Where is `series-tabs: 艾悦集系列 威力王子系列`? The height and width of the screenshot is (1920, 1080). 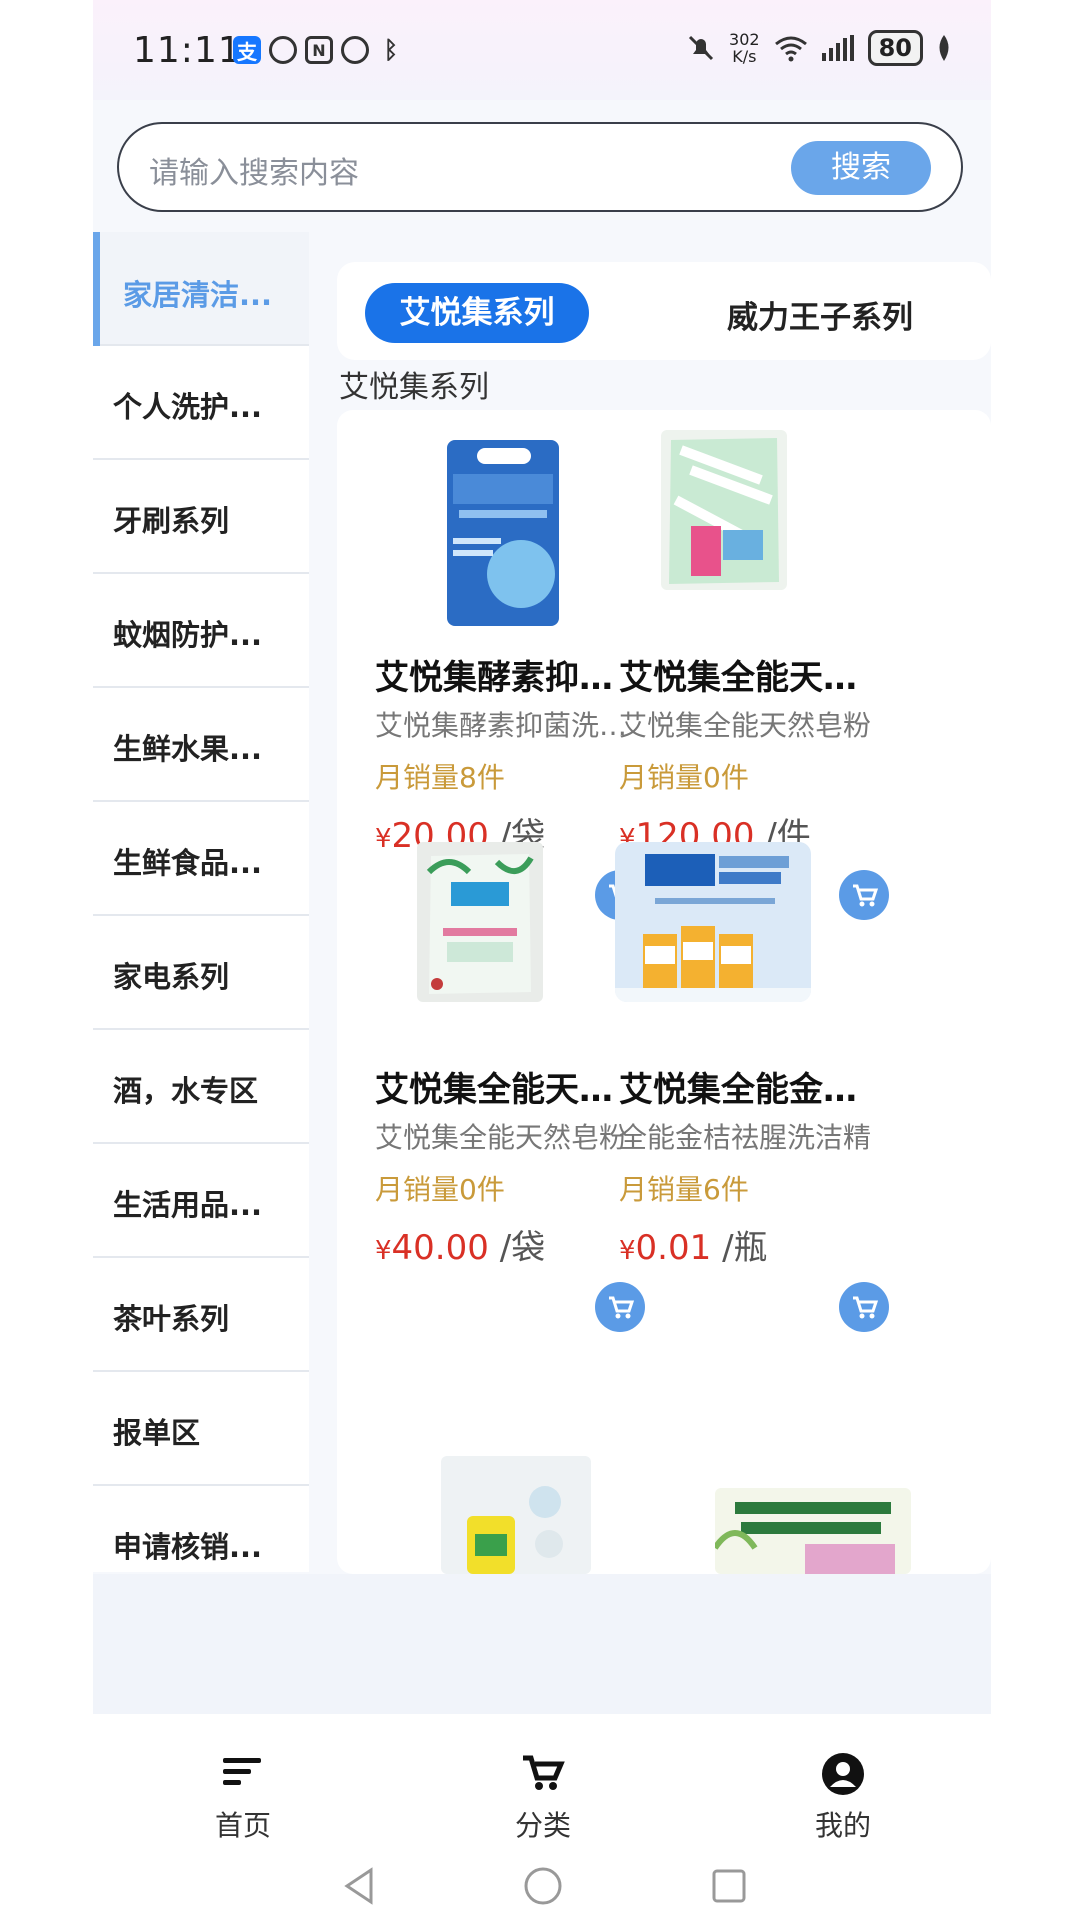
series-tabs: 艾悦集系列 威力王子系列 is located at coordinates (664, 311).